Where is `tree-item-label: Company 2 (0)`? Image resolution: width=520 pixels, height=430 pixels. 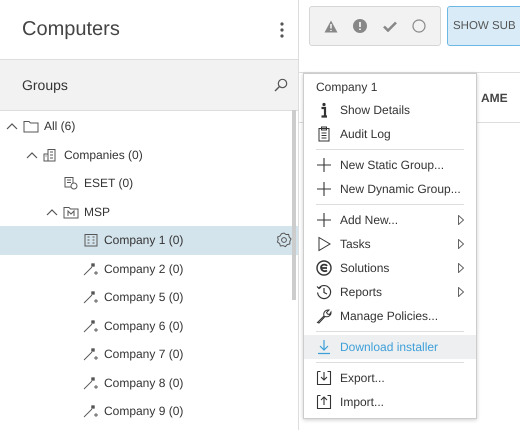 tree-item-label: Company 2 (0) is located at coordinates (144, 269).